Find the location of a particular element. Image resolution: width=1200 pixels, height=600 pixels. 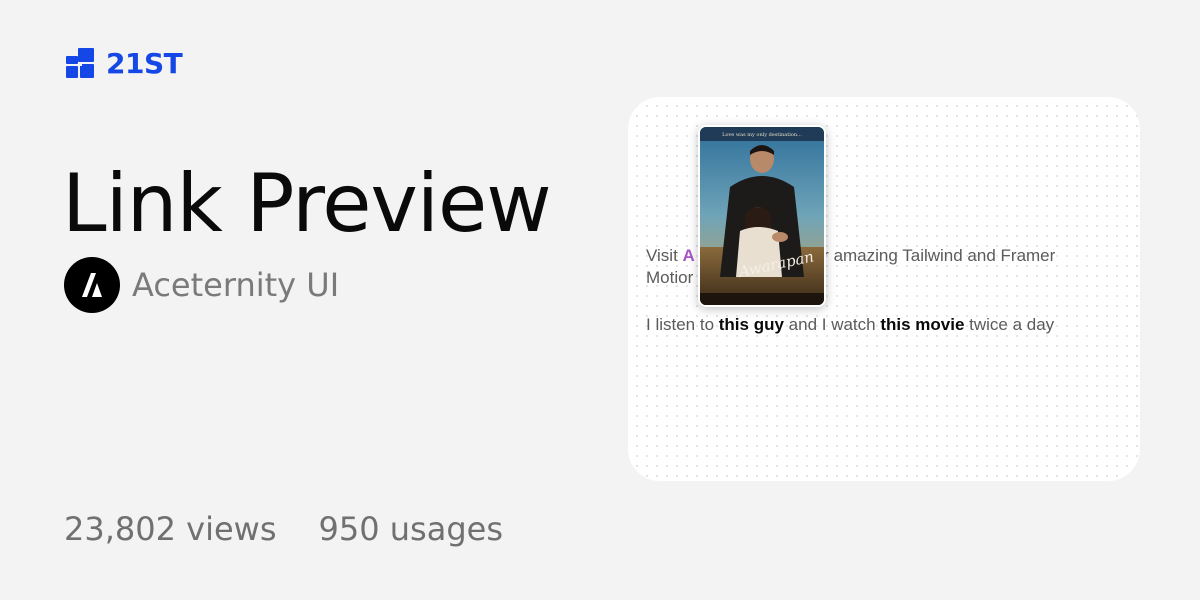

brand-mark-icon is located at coordinates (80, 63).